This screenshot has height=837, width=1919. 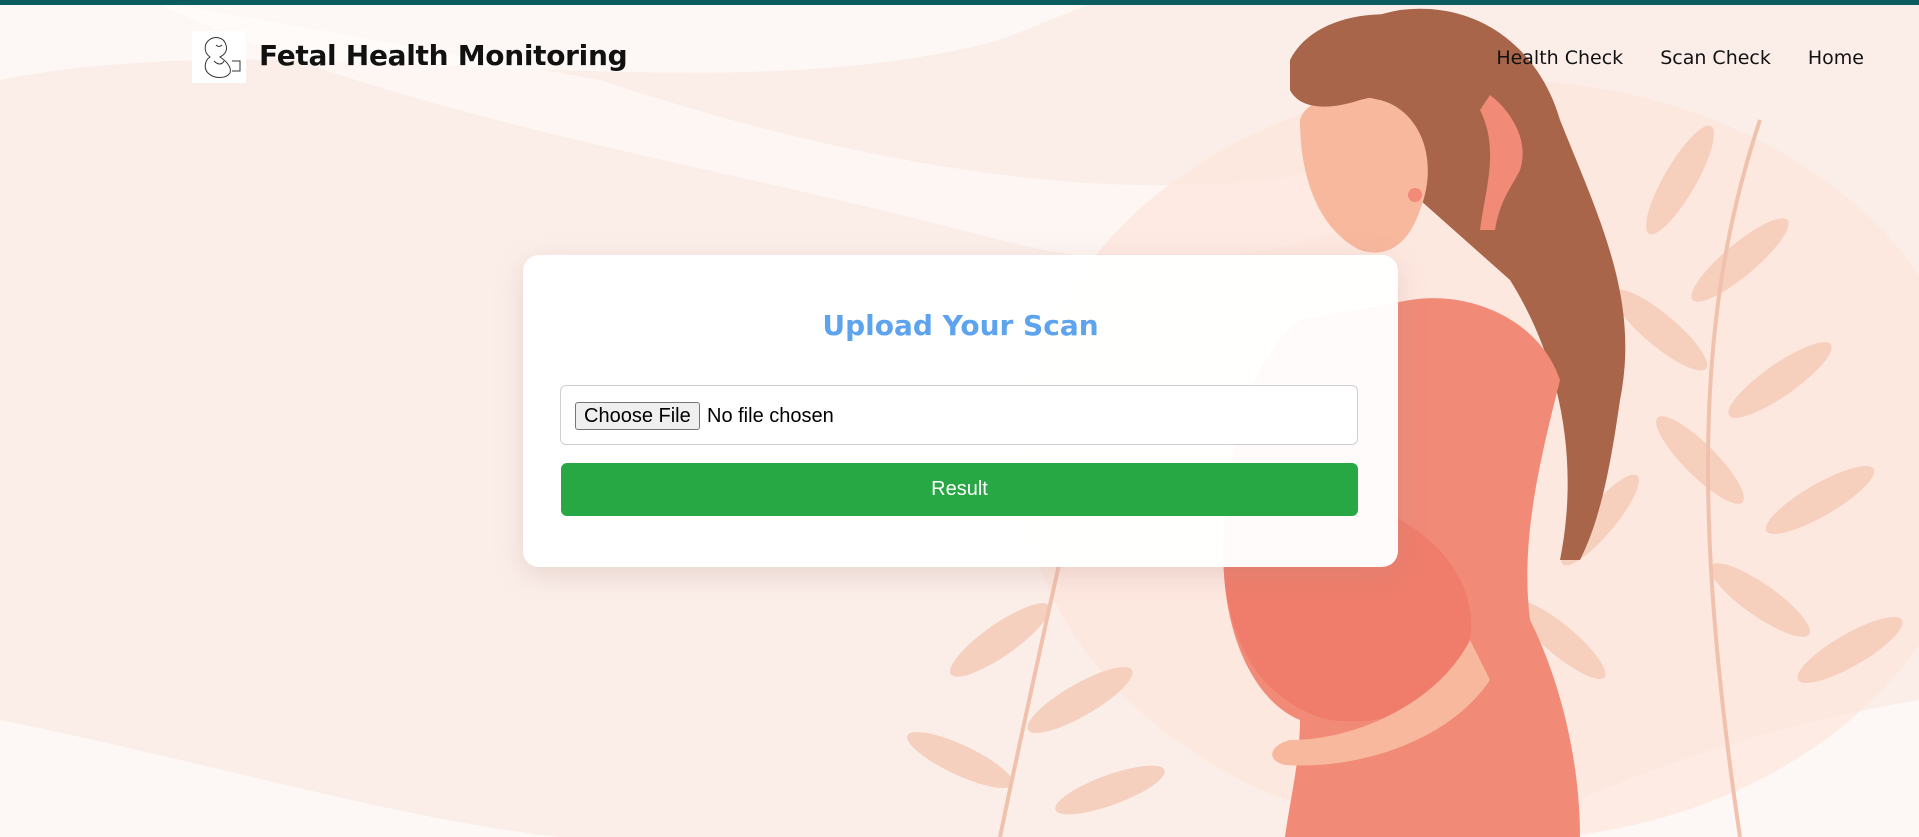 What do you see at coordinates (959, 489) in the screenshot?
I see `result-button: Result` at bounding box center [959, 489].